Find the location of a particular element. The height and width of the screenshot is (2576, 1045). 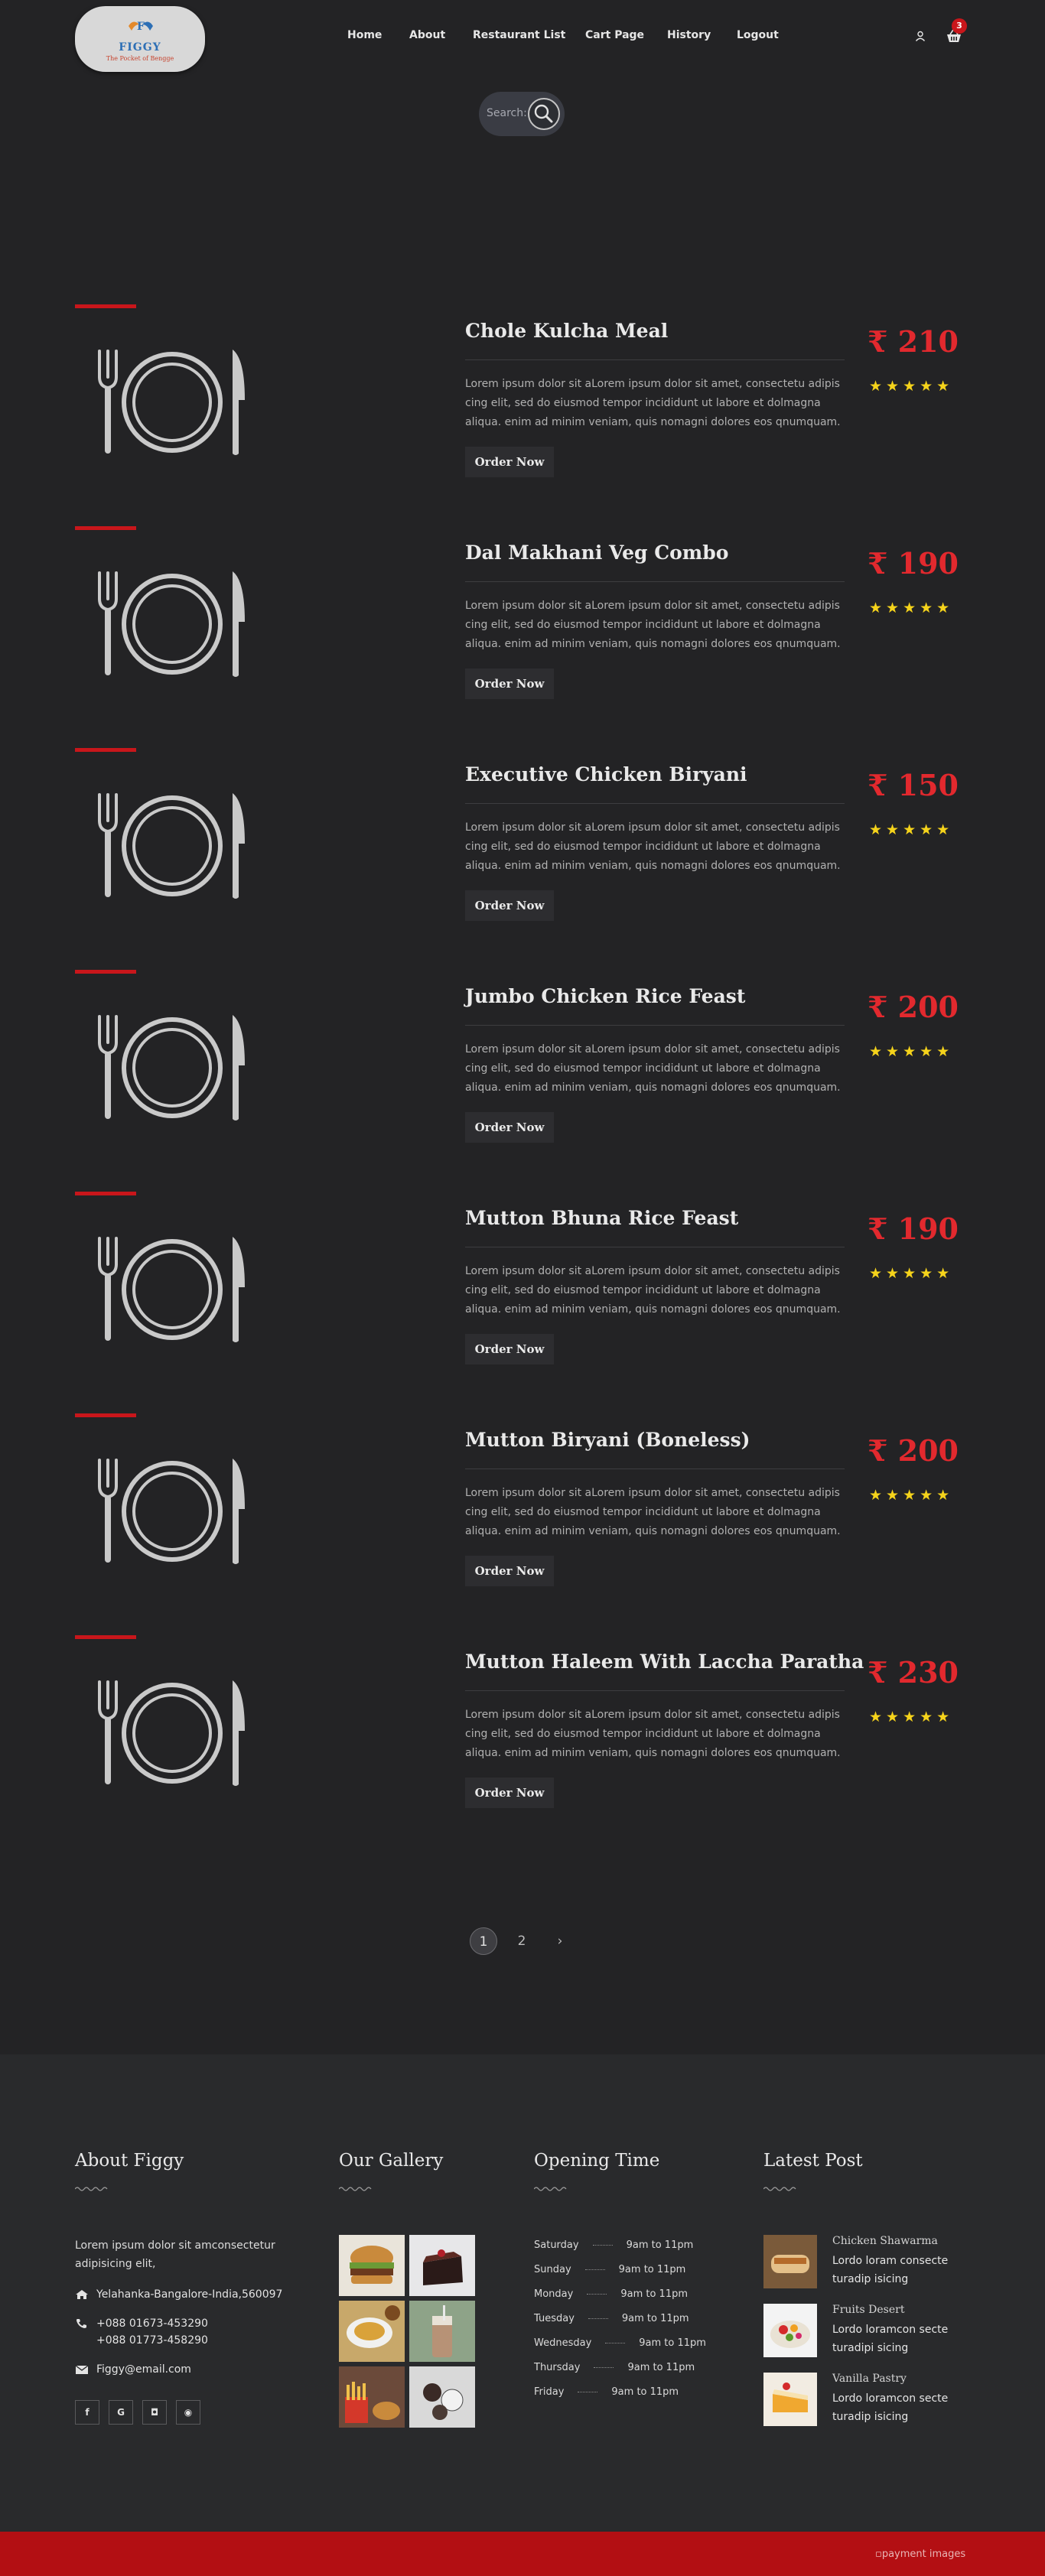

nav-about: About is located at coordinates (427, 35).